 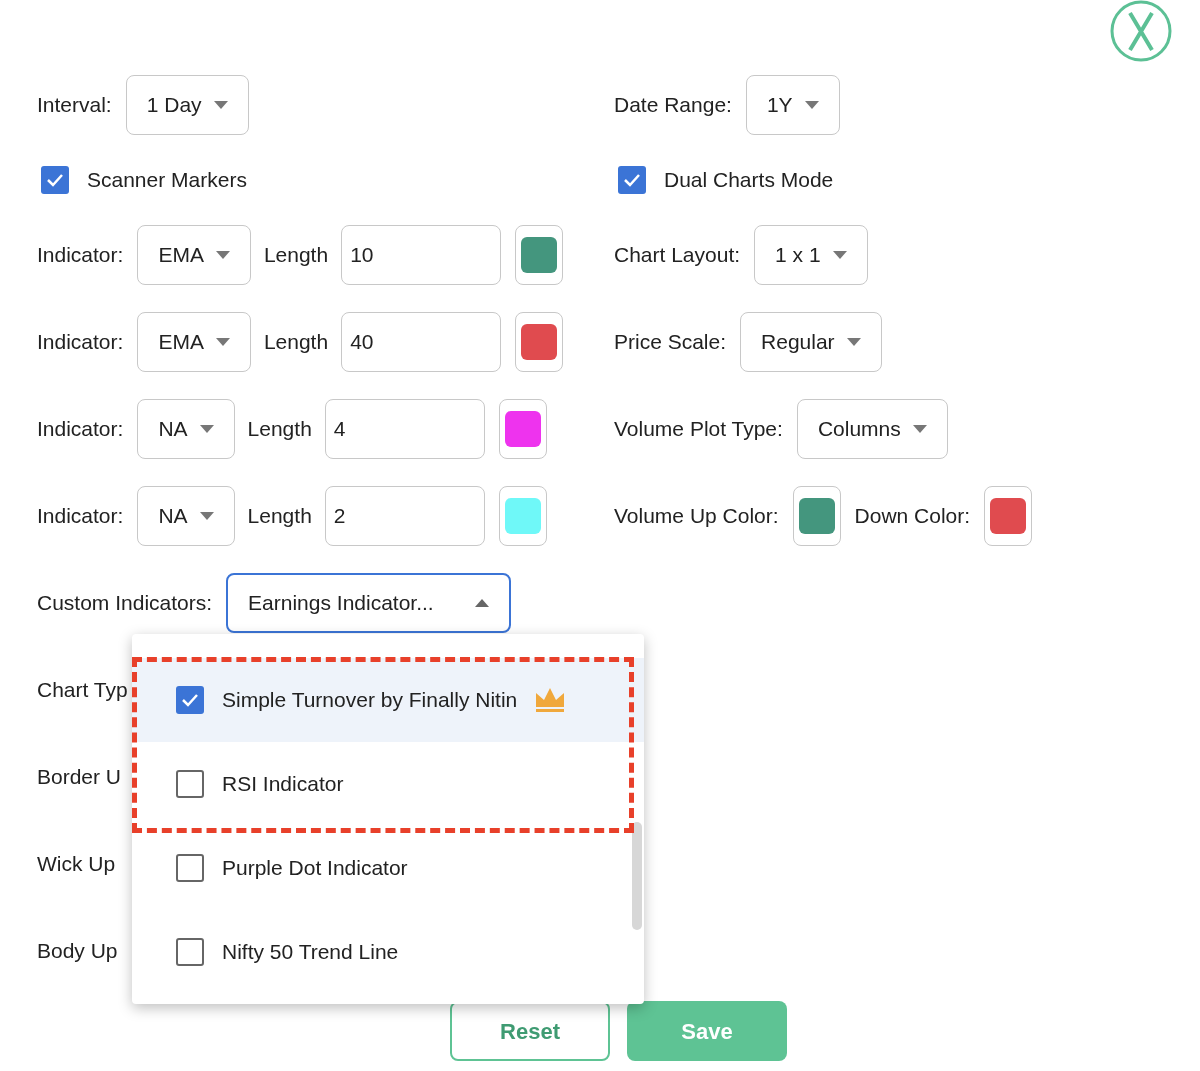 I want to click on select-dropdown: Regular, so click(x=811, y=342).